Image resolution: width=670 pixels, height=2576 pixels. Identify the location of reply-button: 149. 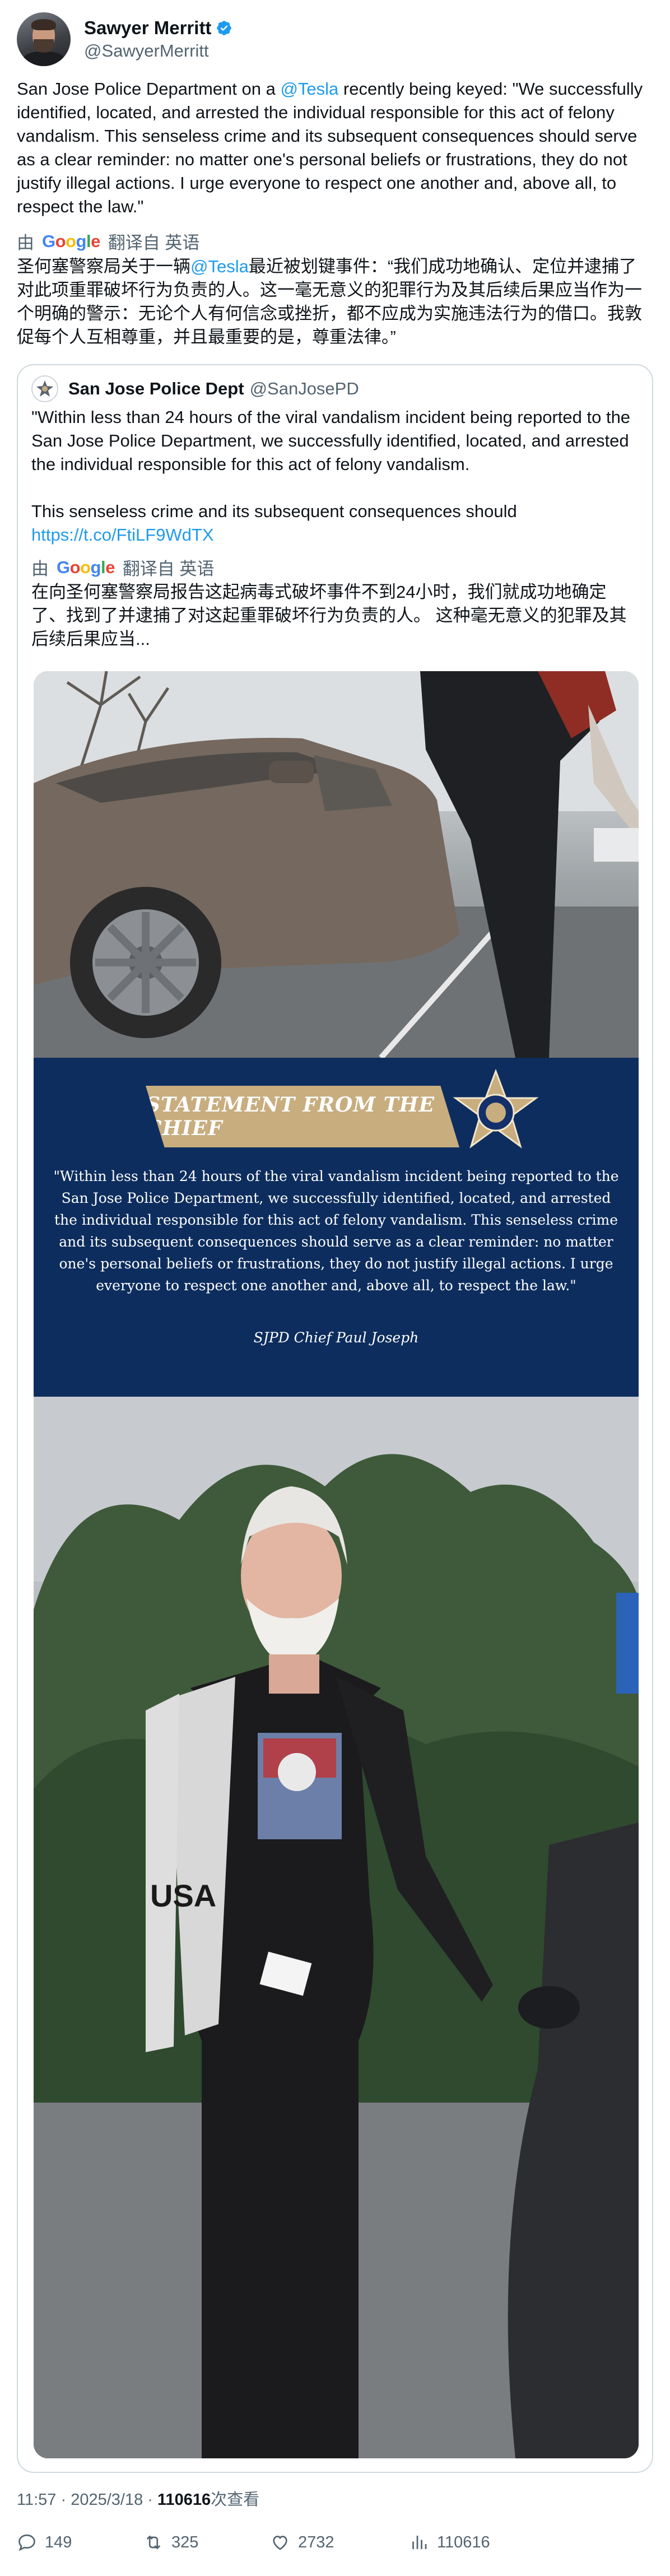
(44, 2542).